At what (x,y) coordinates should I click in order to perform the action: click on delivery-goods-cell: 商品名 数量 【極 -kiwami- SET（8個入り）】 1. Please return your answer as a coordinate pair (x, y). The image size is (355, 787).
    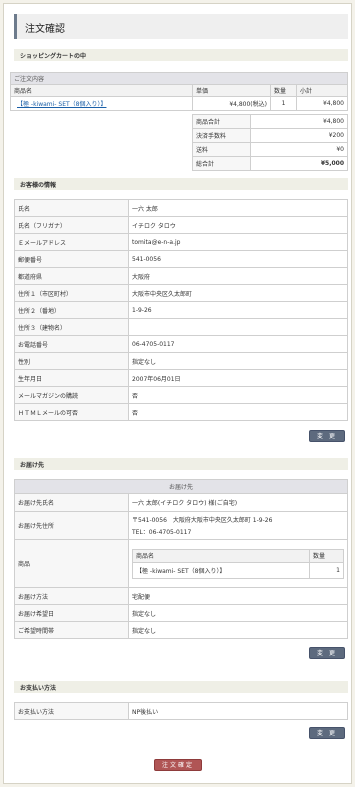
    Looking at the image, I should click on (238, 563).